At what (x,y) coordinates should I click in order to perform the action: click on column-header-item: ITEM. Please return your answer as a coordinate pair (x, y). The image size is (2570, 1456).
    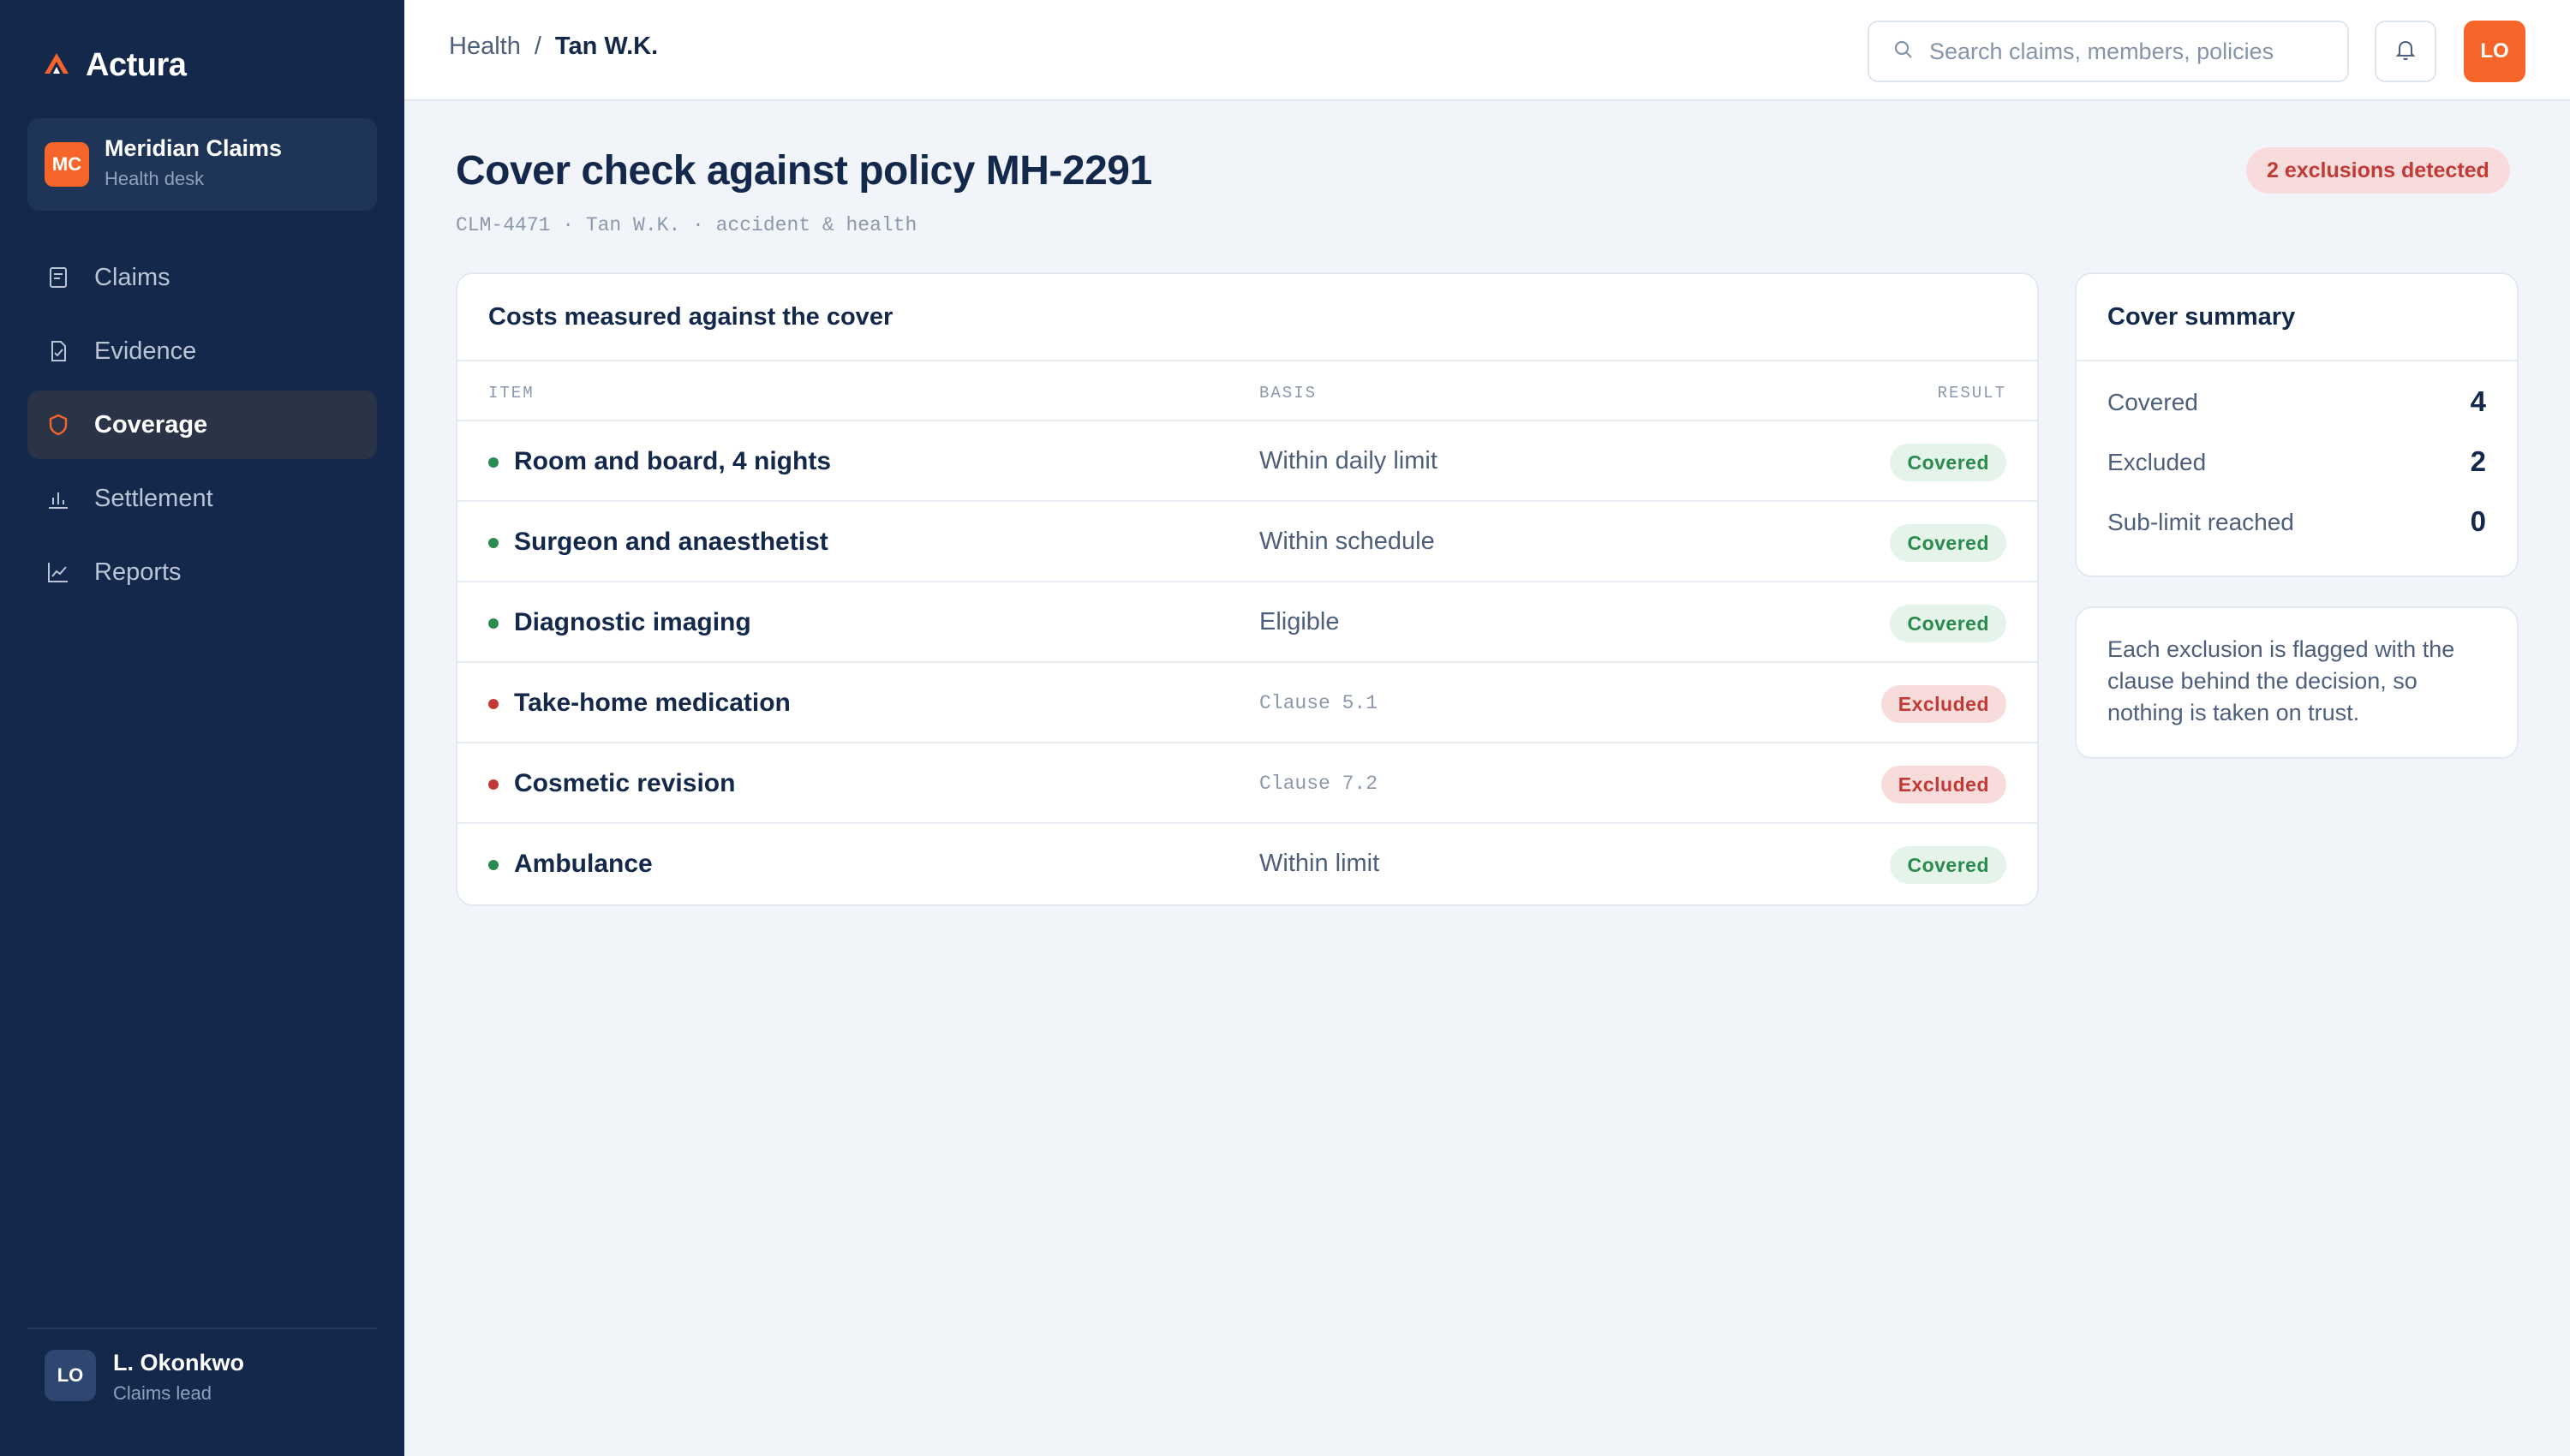
    Looking at the image, I should click on (512, 393).